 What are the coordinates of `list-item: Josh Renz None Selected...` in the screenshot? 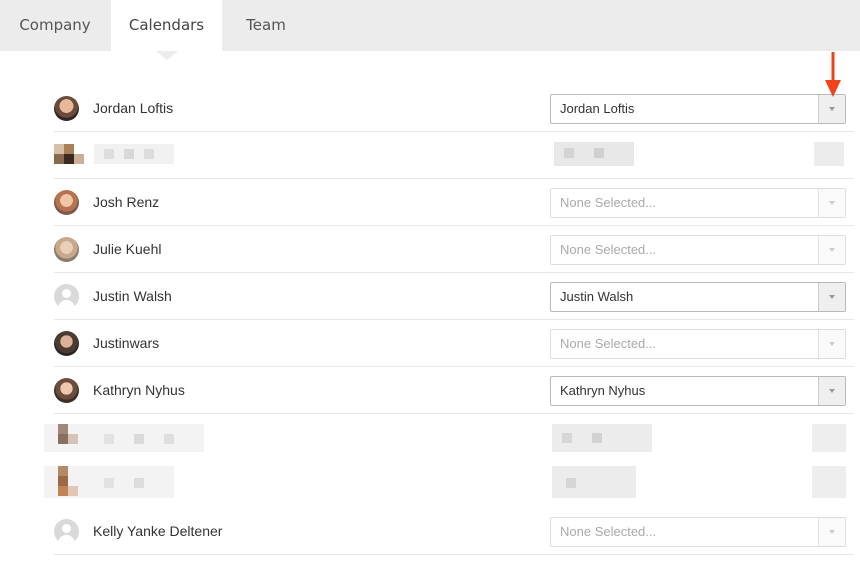 It's located at (454, 202).